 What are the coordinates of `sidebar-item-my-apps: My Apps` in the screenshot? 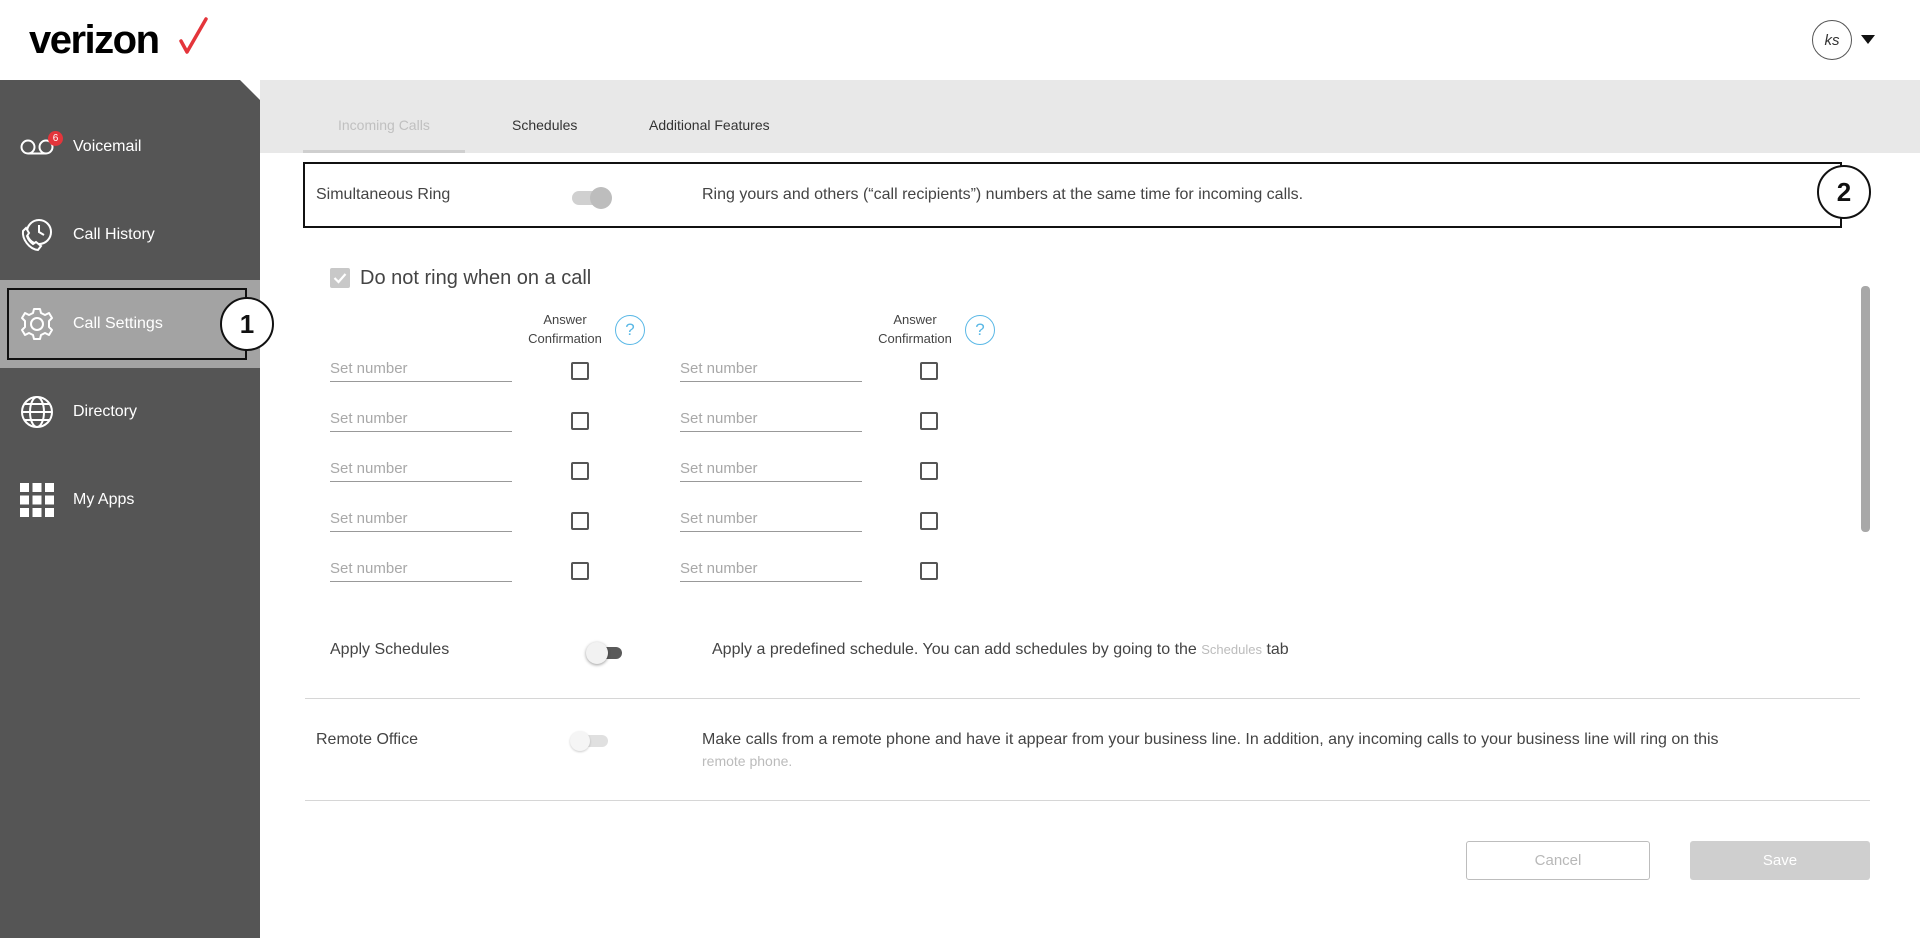 It's located at (130, 500).